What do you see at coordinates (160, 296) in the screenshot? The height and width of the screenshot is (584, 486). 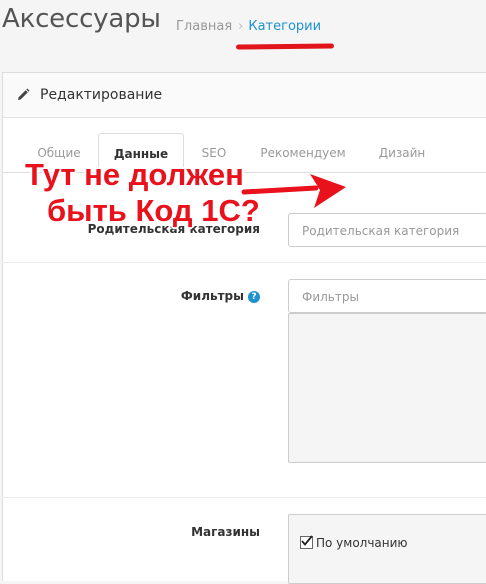 I see `filters-label: Фильтры?` at bounding box center [160, 296].